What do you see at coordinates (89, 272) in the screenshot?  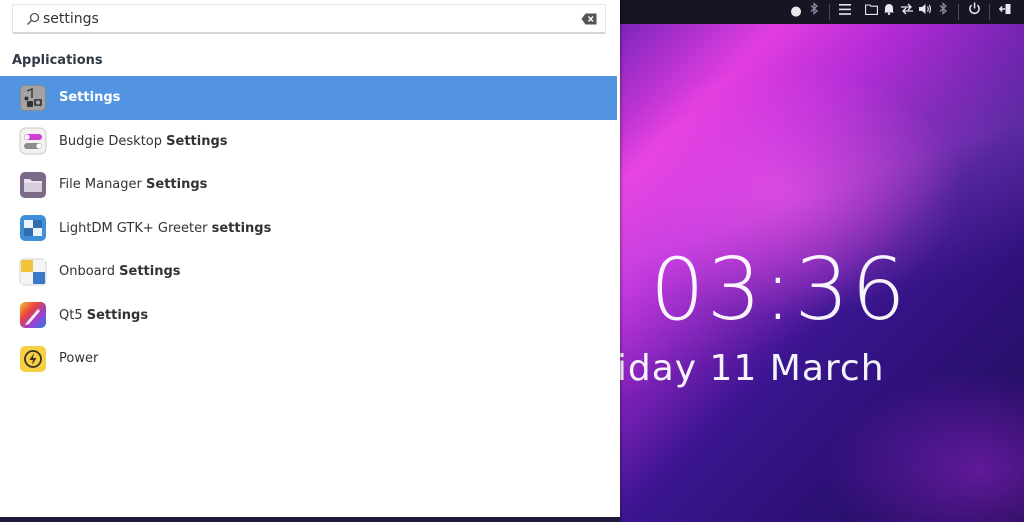 I see `result-label-plain: Onboard` at bounding box center [89, 272].